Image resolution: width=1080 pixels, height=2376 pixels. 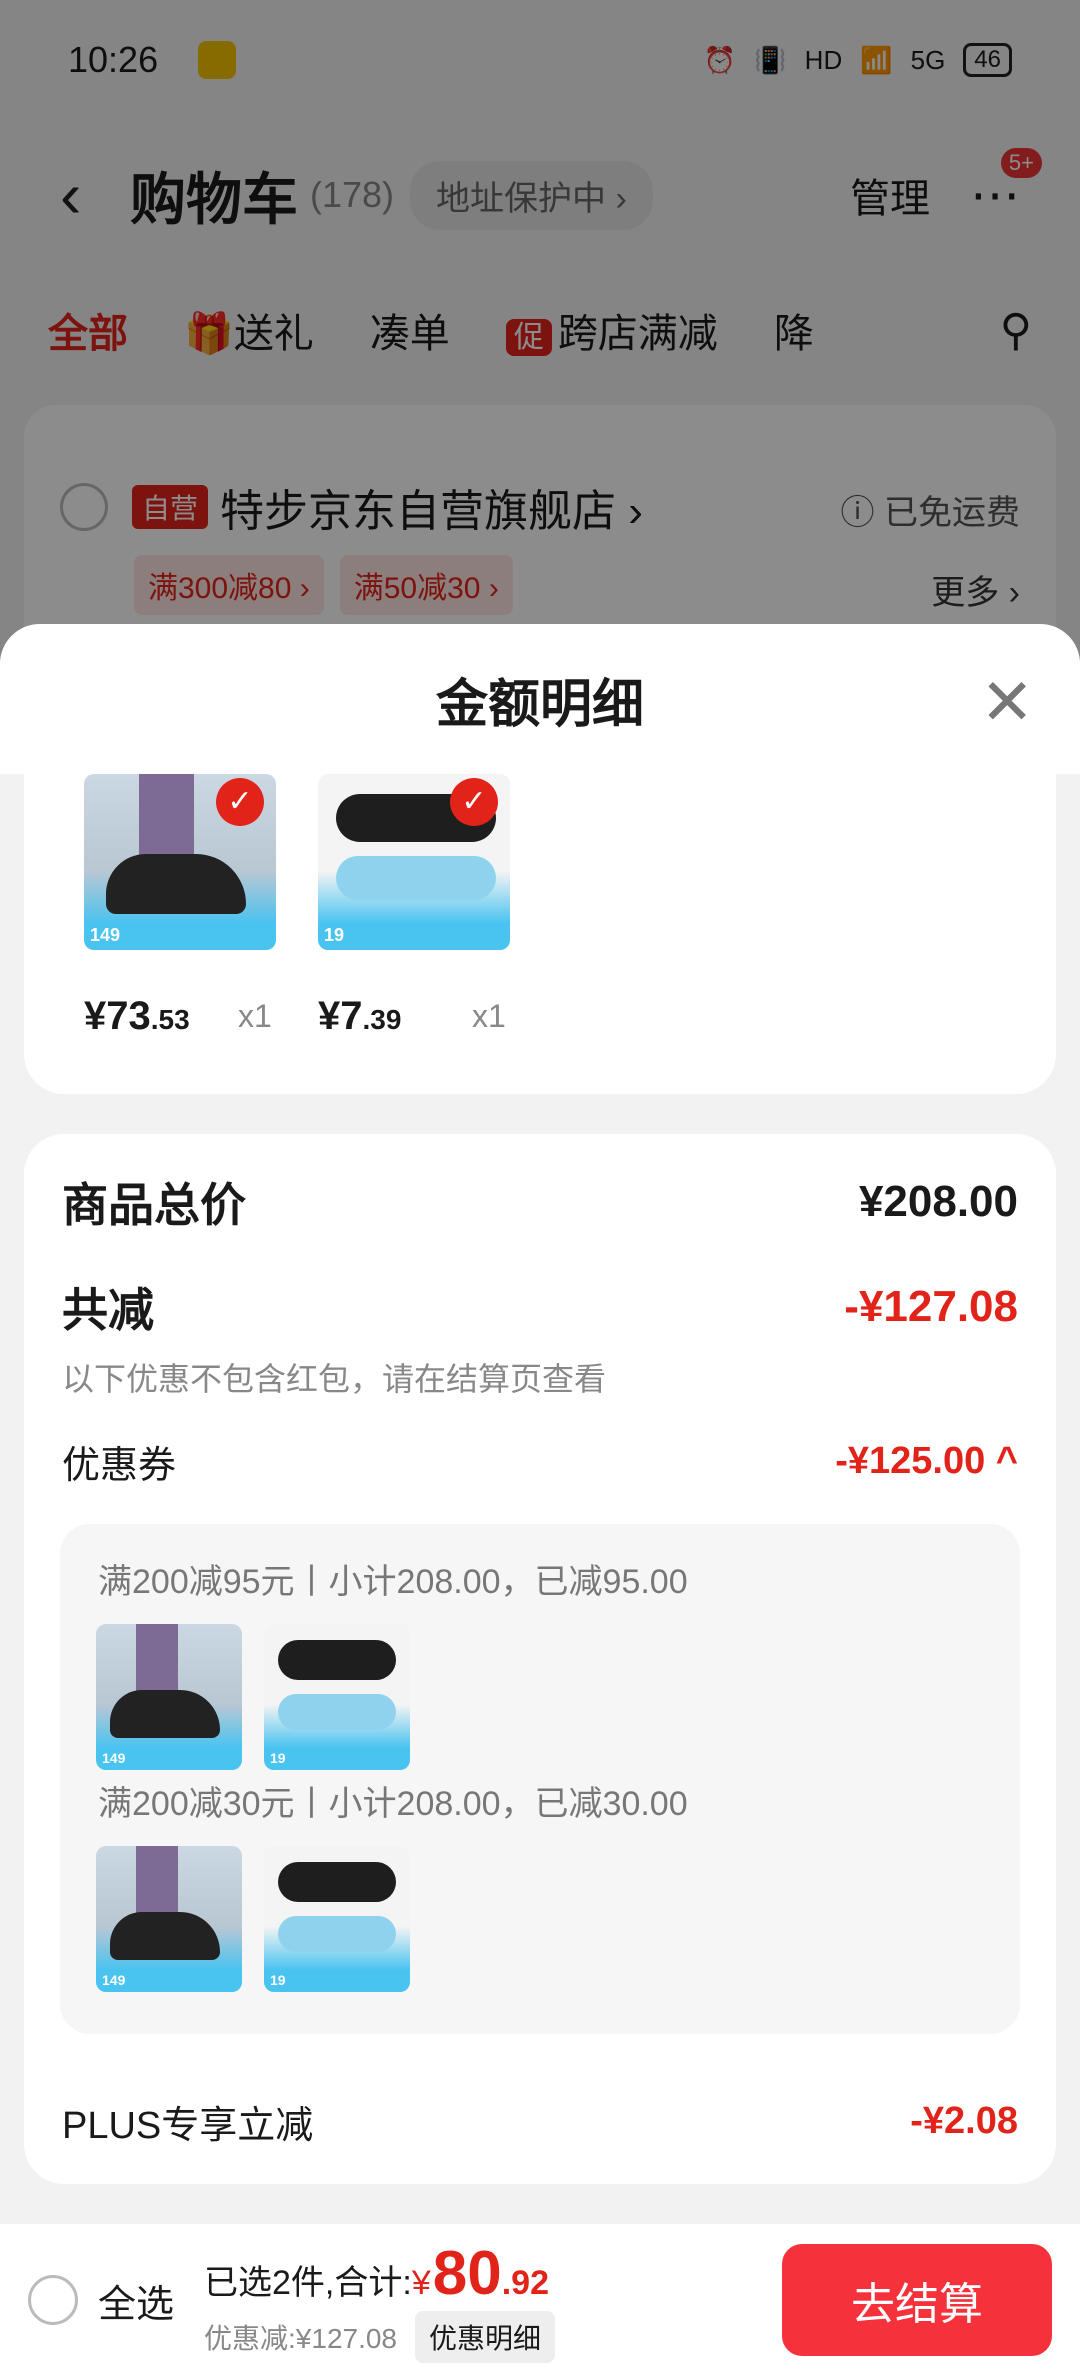 I want to click on good-price-main: ¥73, so click(x=117, y=1016).